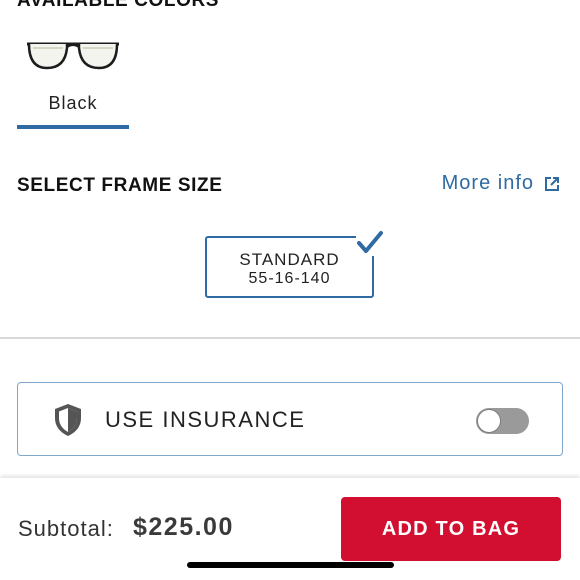 The width and height of the screenshot is (580, 580). What do you see at coordinates (118, 5) in the screenshot?
I see `available-colors-heading: AVAILABLE COLORS` at bounding box center [118, 5].